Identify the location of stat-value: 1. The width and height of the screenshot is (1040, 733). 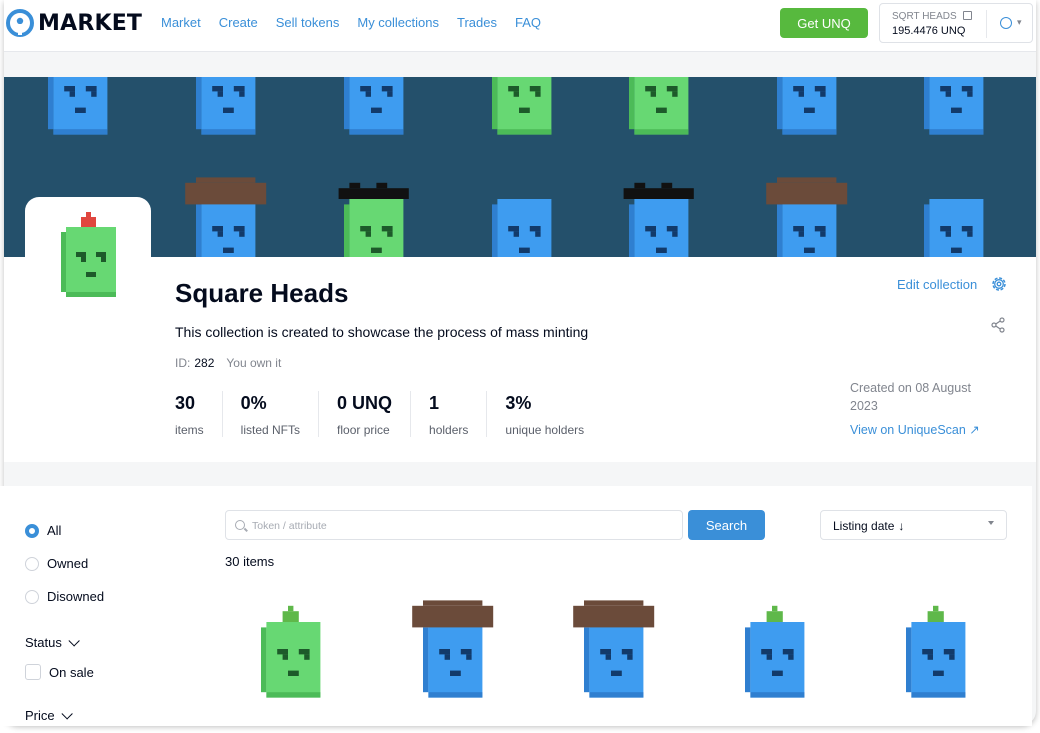
(434, 403).